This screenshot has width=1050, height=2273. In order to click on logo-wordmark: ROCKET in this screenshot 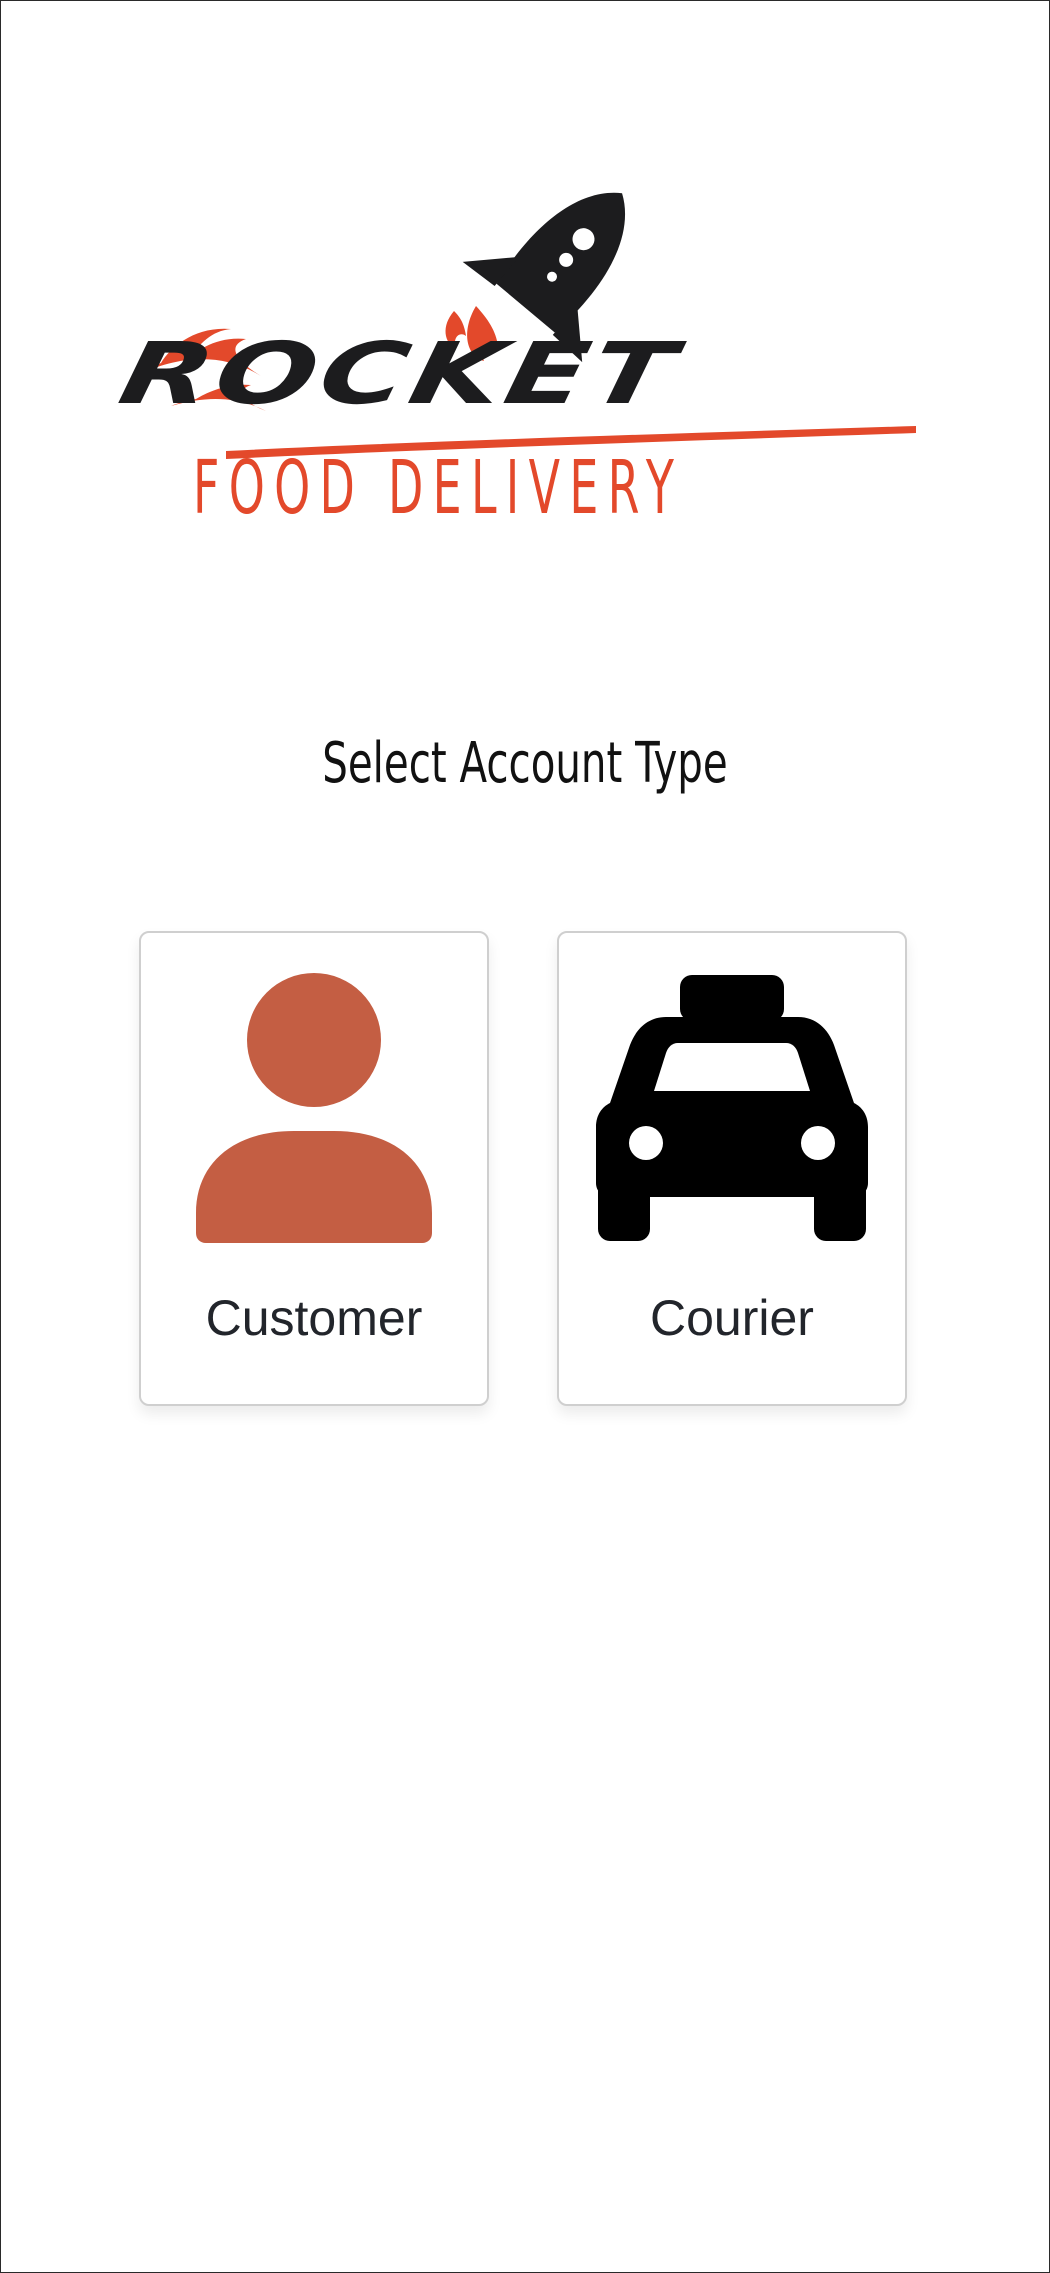, I will do `click(399, 373)`.